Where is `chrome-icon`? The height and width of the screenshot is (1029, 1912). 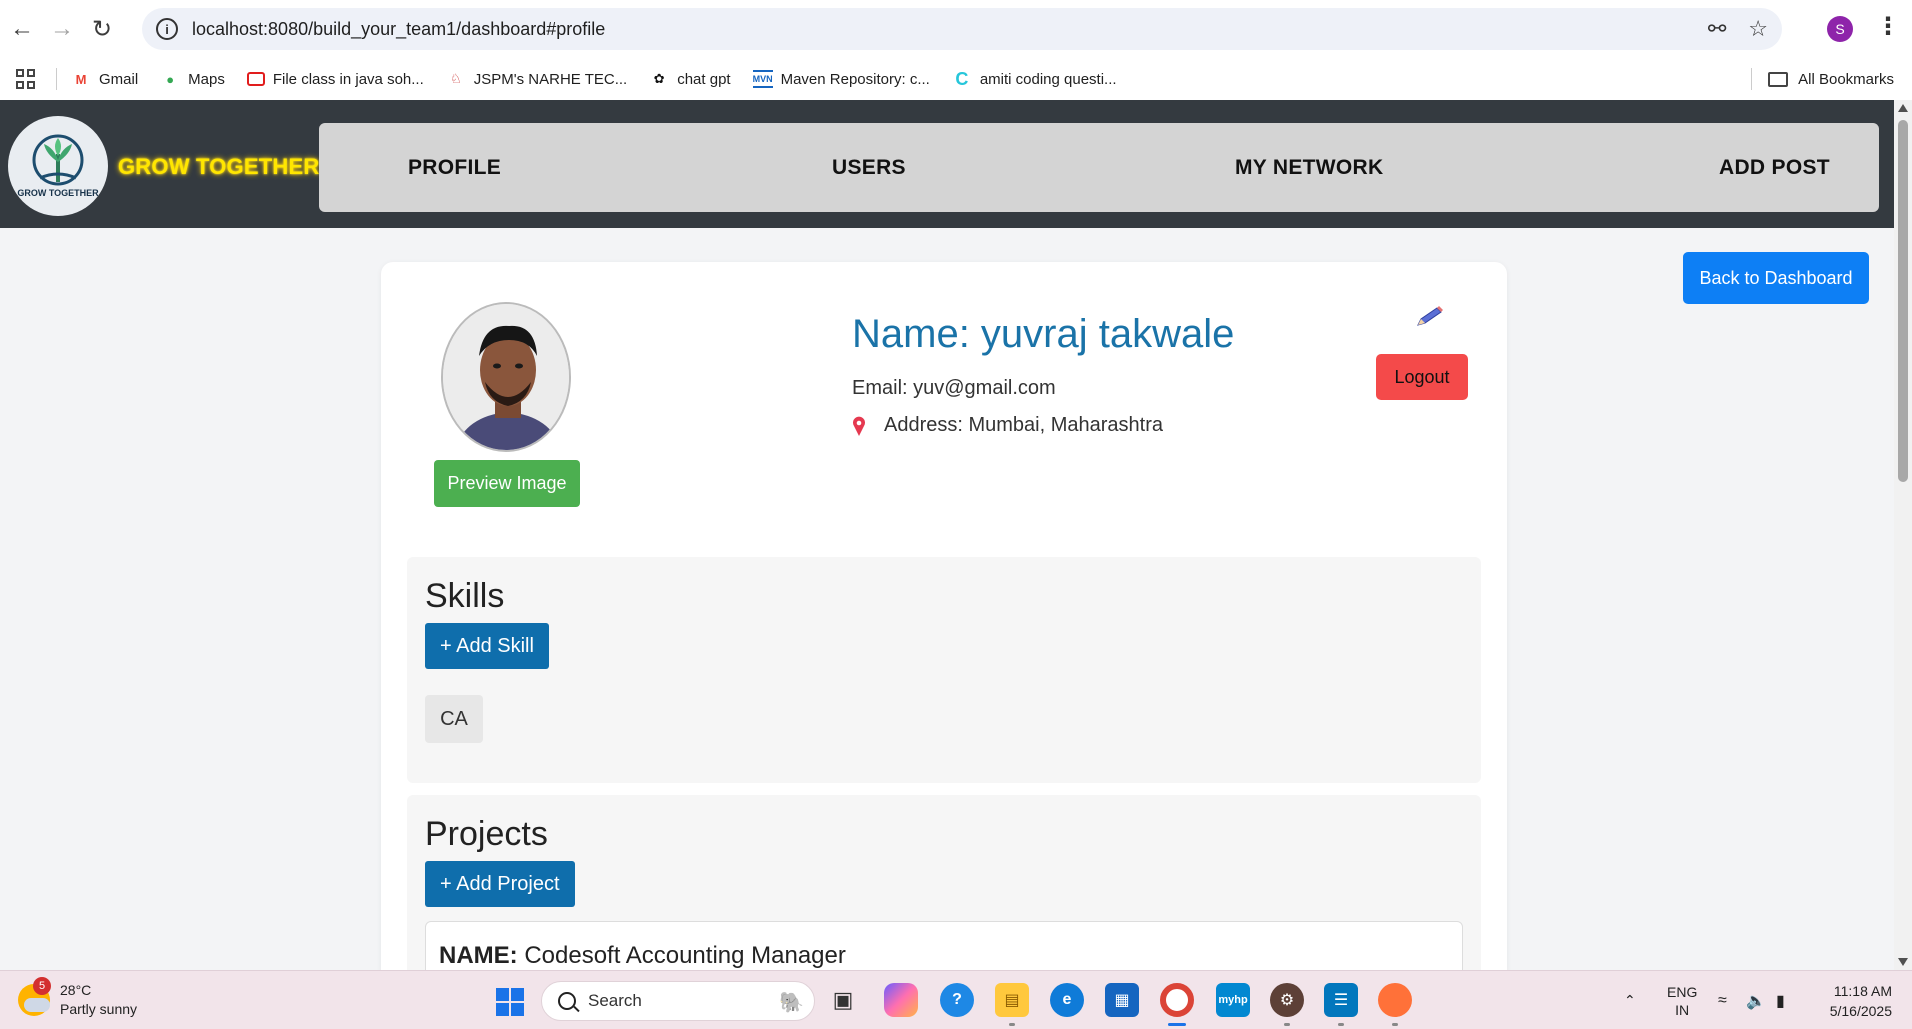 chrome-icon is located at coordinates (1177, 1000).